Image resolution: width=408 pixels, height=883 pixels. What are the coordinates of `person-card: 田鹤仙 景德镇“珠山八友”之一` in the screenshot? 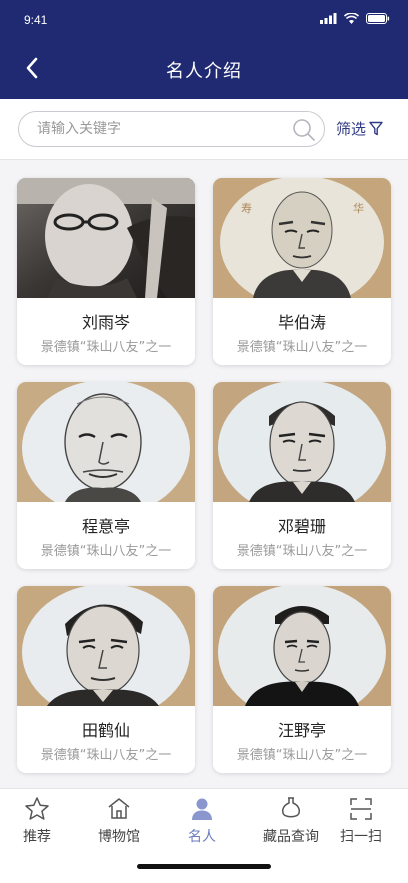 It's located at (106, 679).